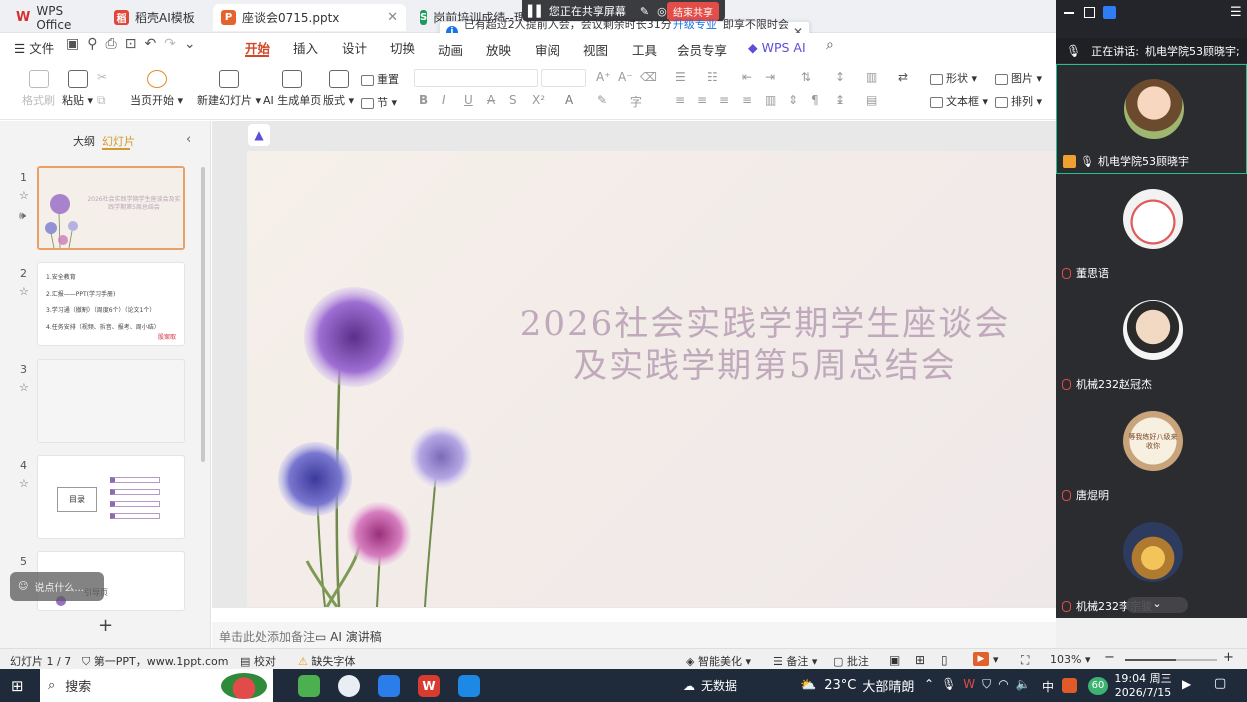 This screenshot has height=702, width=1247. I want to click on tab-insert: 插入, so click(305, 47).